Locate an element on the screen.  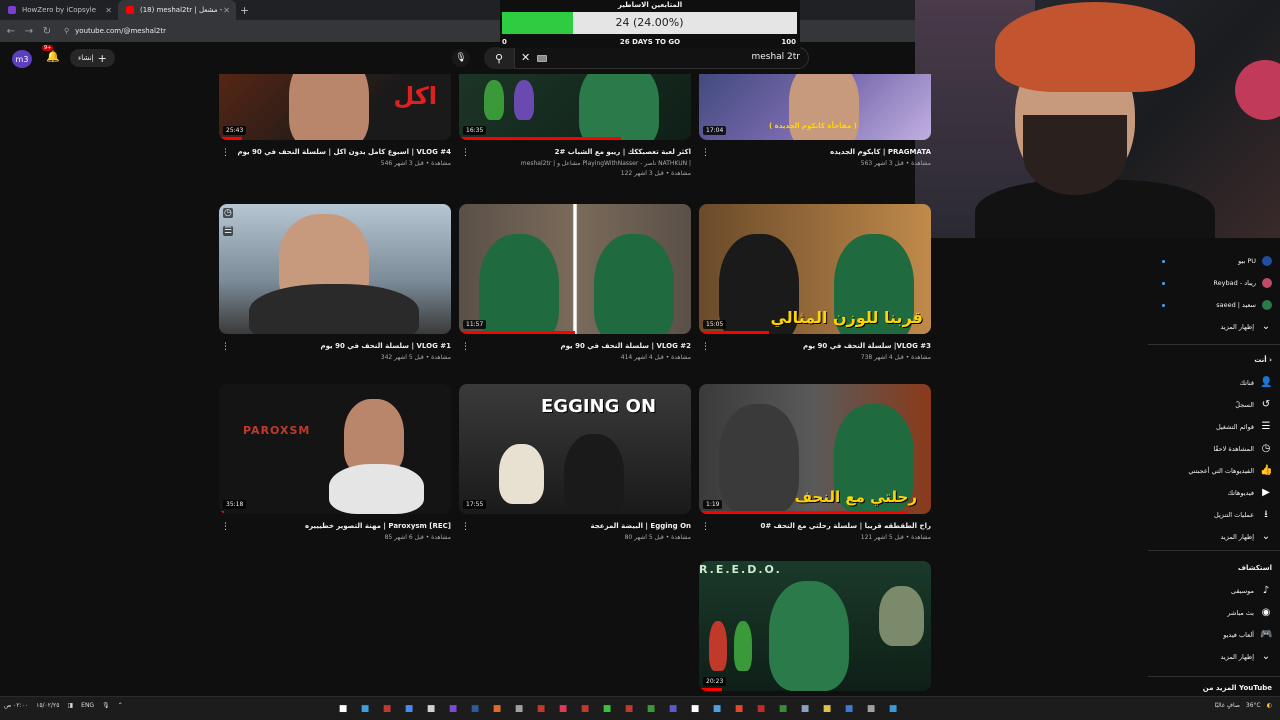
video-thumbnail: اكل 25:43 is located at coordinates (335, 107).